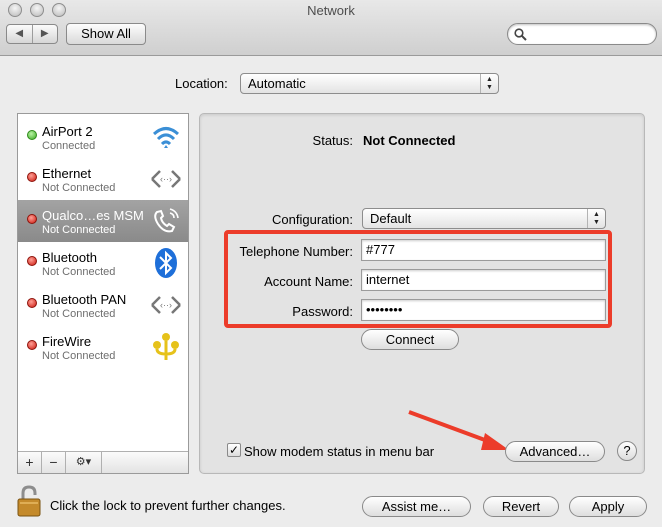  Describe the element at coordinates (520, 34) in the screenshot. I see `search-icon` at that location.